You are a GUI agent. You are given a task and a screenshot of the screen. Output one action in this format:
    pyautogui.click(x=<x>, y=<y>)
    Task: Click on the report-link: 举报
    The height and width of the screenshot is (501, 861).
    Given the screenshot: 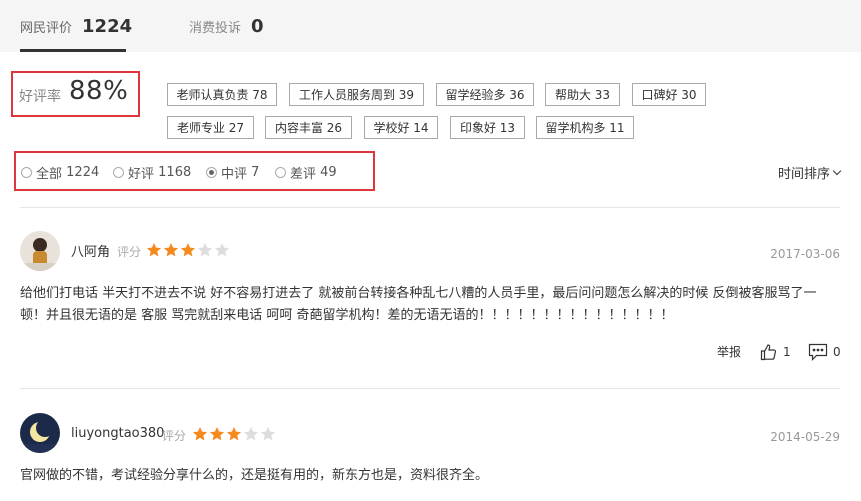 What is the action you would take?
    pyautogui.click(x=729, y=351)
    